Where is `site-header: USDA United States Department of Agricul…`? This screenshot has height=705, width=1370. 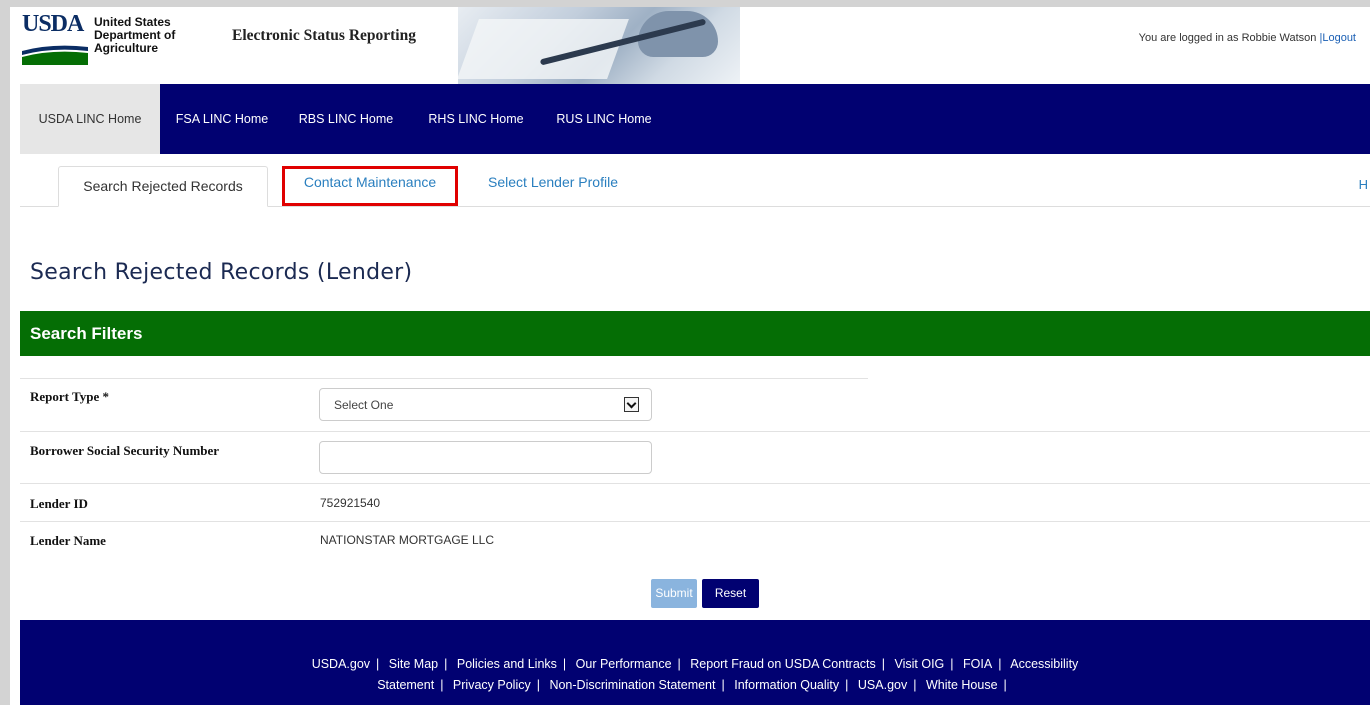 site-header: USDA United States Department of Agricul… is located at coordinates (690, 45).